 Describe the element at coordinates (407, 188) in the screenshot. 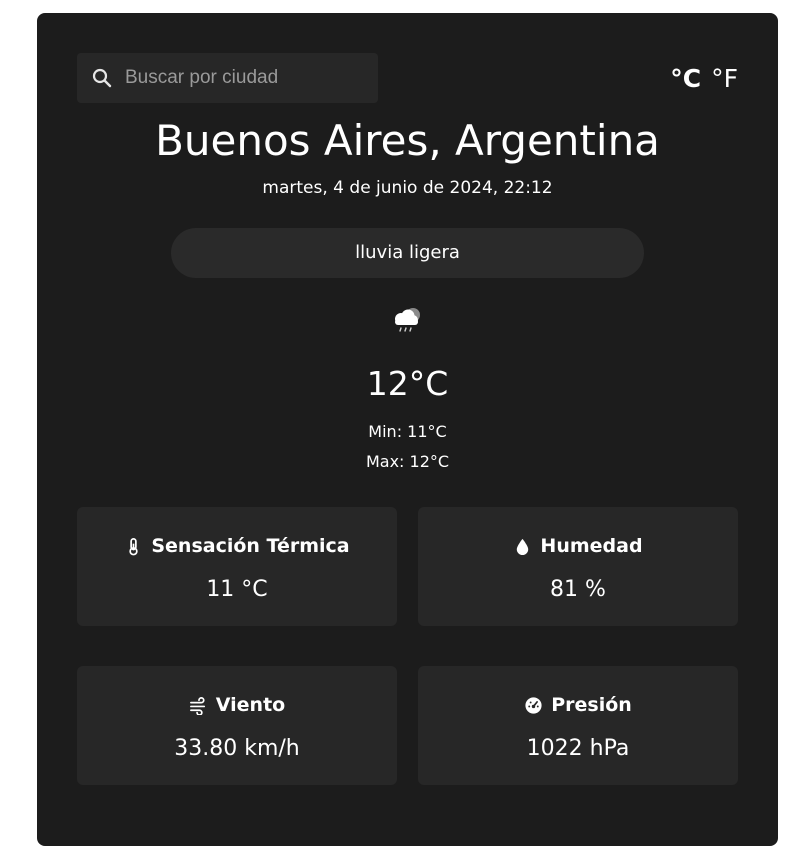

I see `date-time: martes, 4 de junio de 2024, 22:12` at that location.